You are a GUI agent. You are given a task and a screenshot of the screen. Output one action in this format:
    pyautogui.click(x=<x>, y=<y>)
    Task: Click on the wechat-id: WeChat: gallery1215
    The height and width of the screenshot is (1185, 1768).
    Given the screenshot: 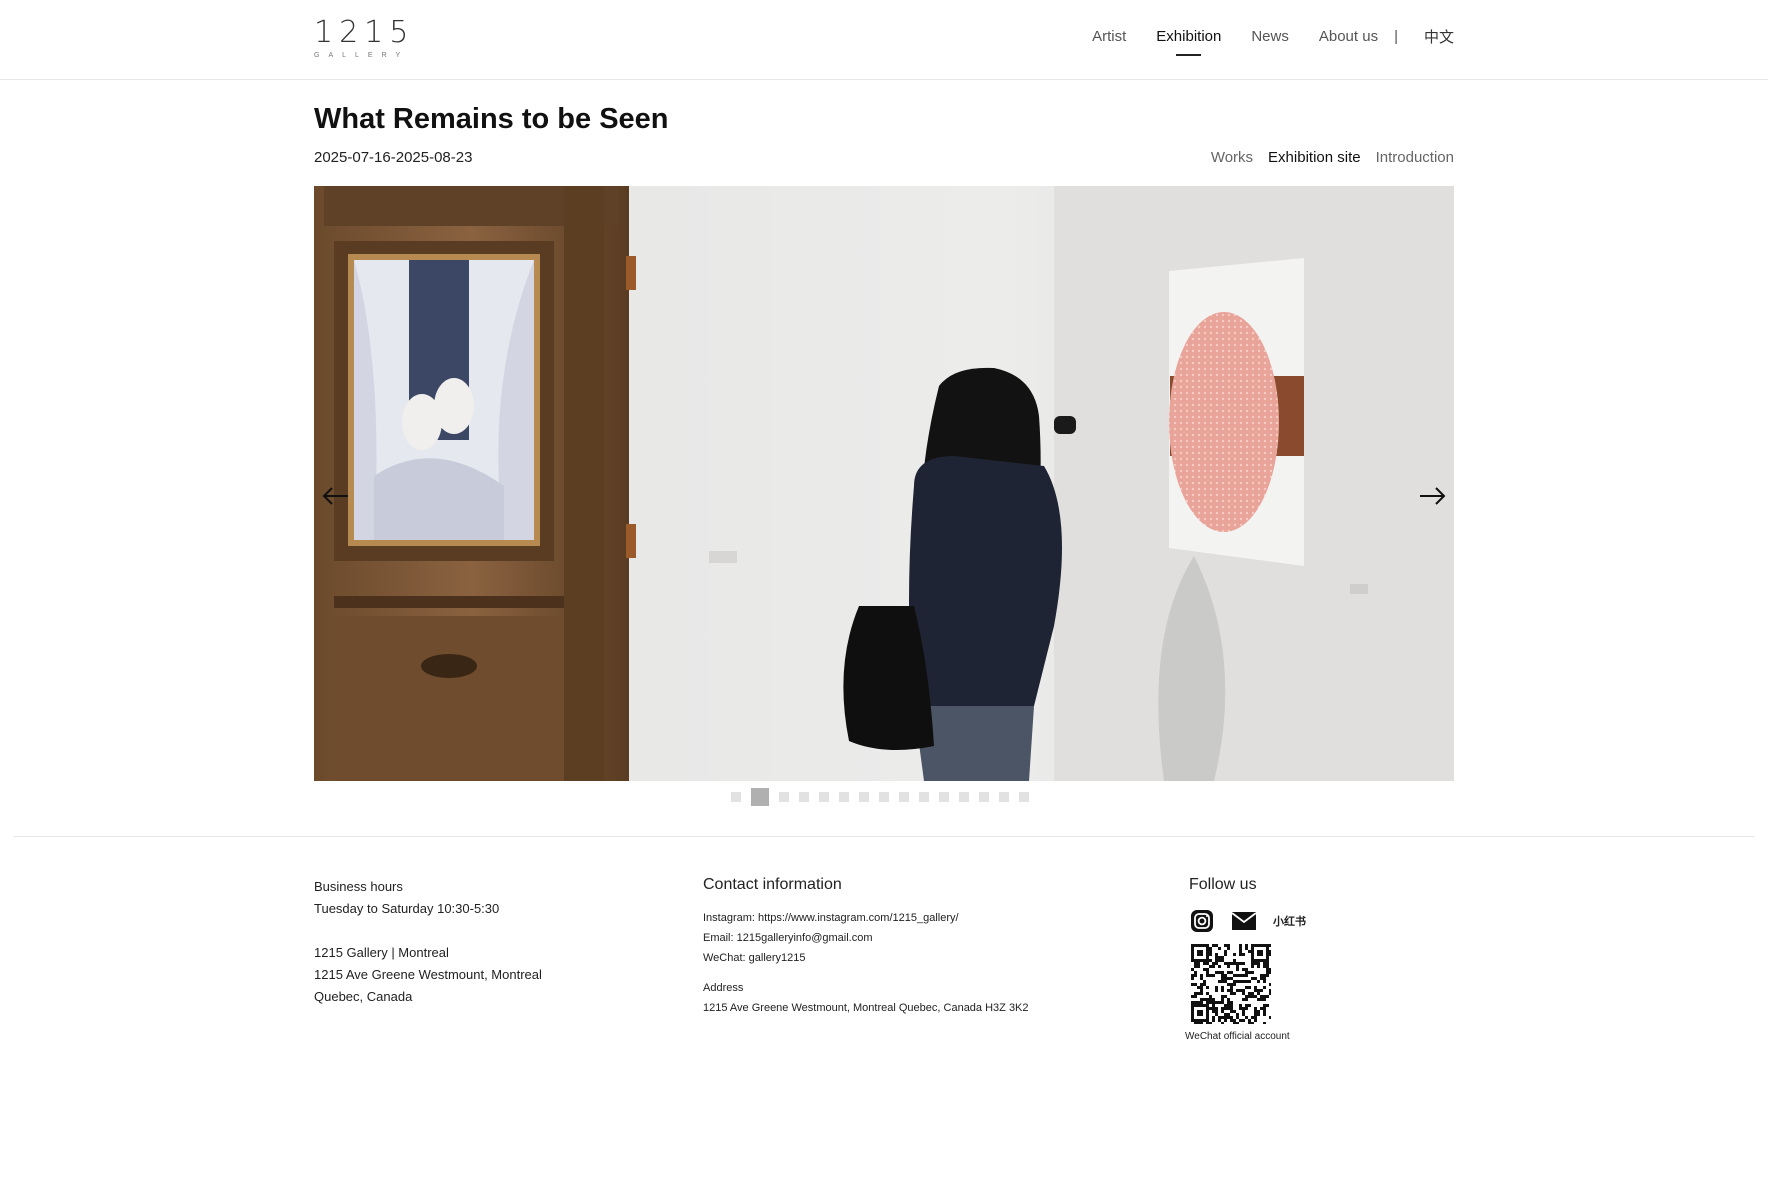 What is the action you would take?
    pyautogui.click(x=754, y=958)
    